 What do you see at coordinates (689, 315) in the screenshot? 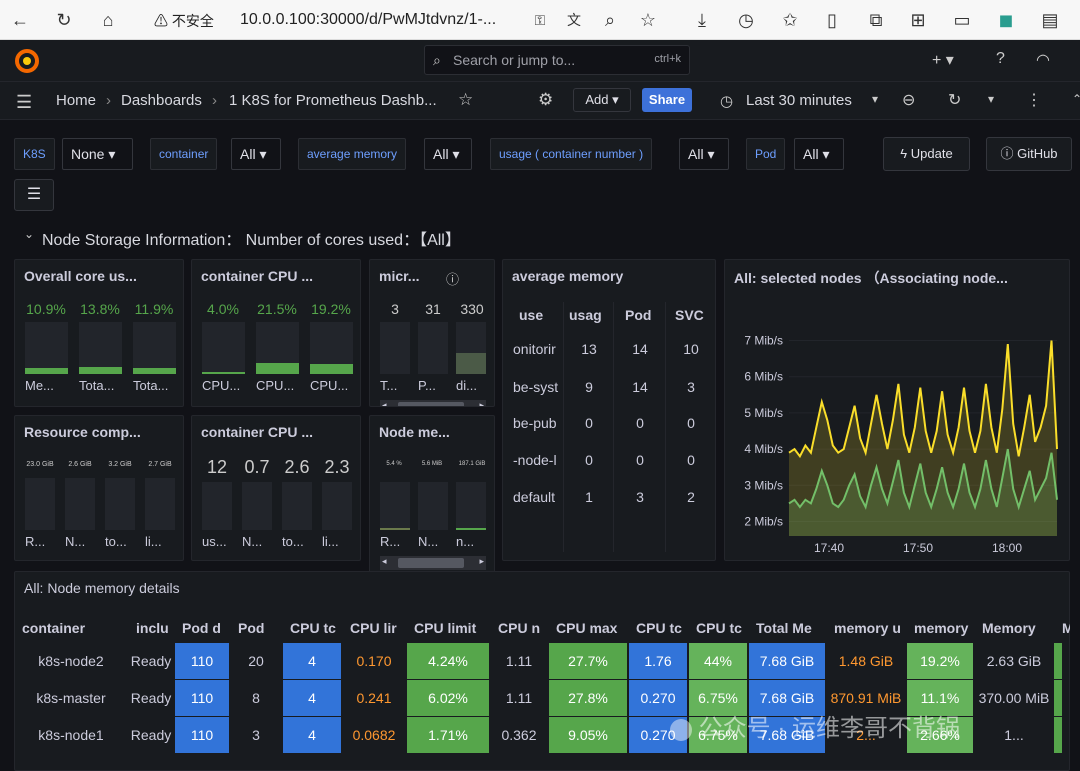
I see `table-header: SVC` at bounding box center [689, 315].